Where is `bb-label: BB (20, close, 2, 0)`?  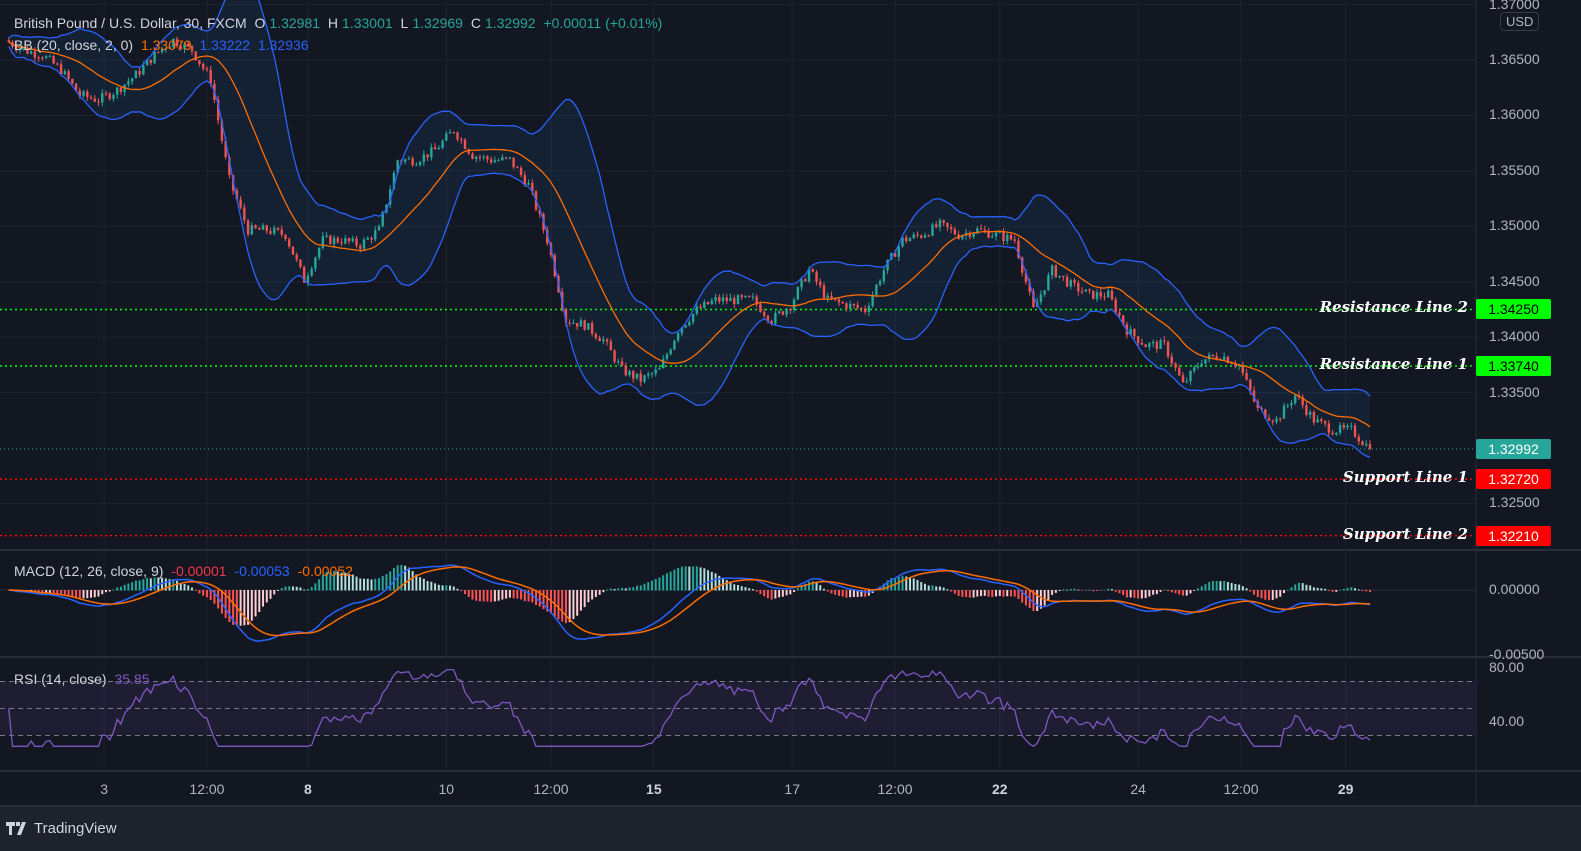
bb-label: BB (20, close, 2, 0) is located at coordinates (73, 45).